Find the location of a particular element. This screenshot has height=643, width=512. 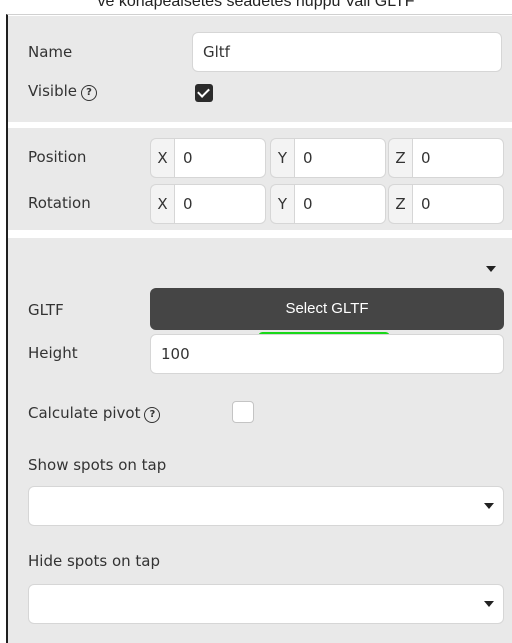

name-label: Name is located at coordinates (50, 52).